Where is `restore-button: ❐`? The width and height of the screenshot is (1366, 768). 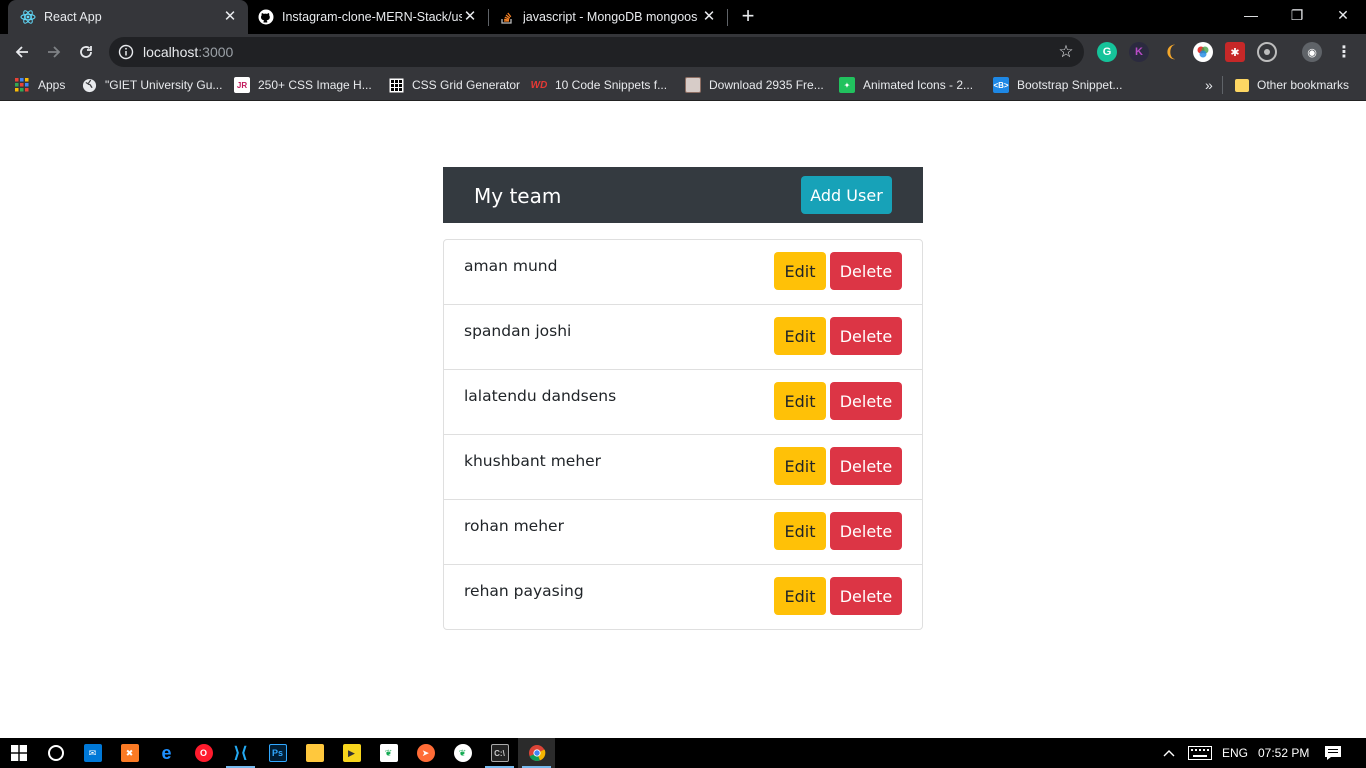
restore-button: ❐ is located at coordinates (1297, 16).